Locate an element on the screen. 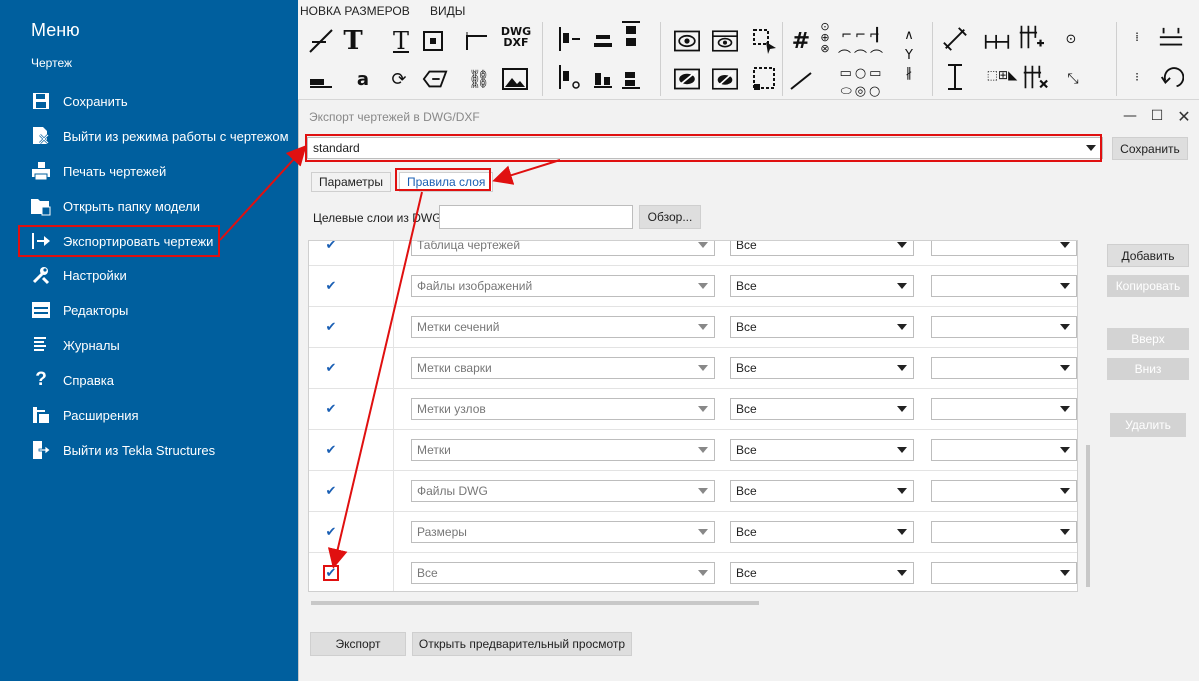 This screenshot has width=1199, height=681. text-tool-icon: T is located at coordinates (353, 41).